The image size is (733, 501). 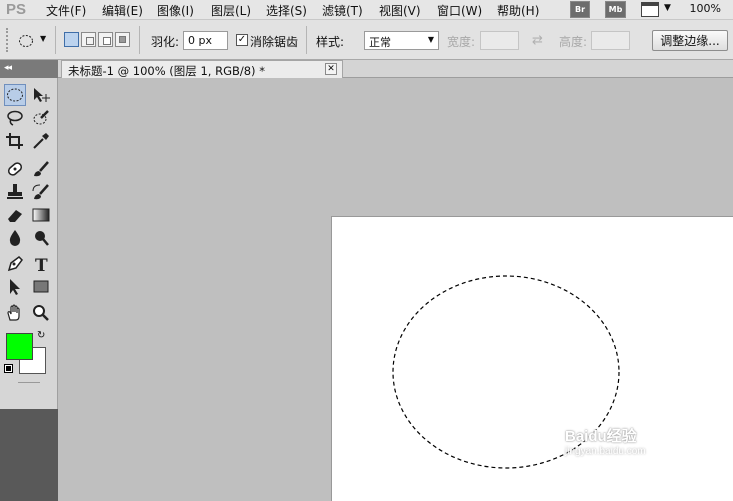 I want to click on watermark-url: jingyan.baidu.com, so click(x=605, y=451).